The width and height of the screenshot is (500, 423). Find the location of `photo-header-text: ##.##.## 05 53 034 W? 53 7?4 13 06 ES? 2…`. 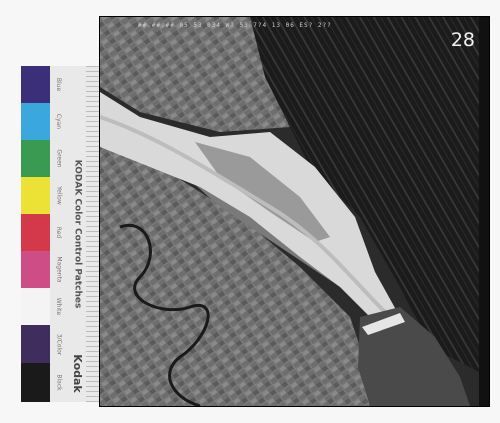

photo-header-text: ##.##.## 05 53 034 W? 53 7?4 13 06 ES? 2… is located at coordinates (235, 25).